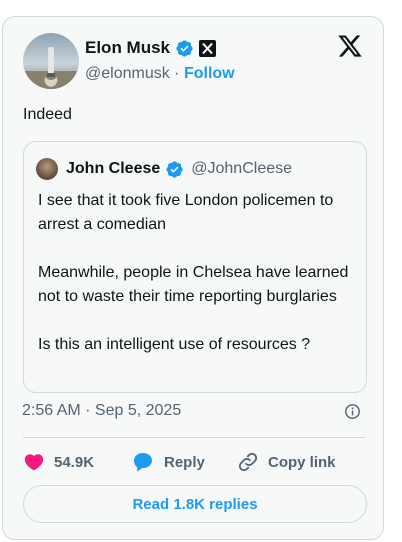 The image size is (402, 542). What do you see at coordinates (47, 114) in the screenshot?
I see `tweet-text: Indeed` at bounding box center [47, 114].